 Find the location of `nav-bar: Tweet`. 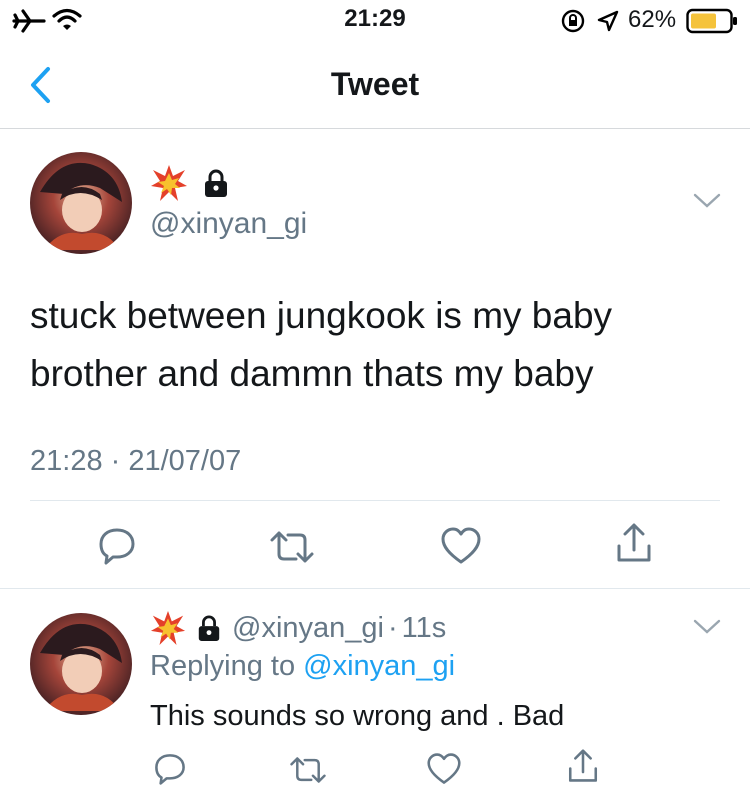

nav-bar: Tweet is located at coordinates (375, 84).